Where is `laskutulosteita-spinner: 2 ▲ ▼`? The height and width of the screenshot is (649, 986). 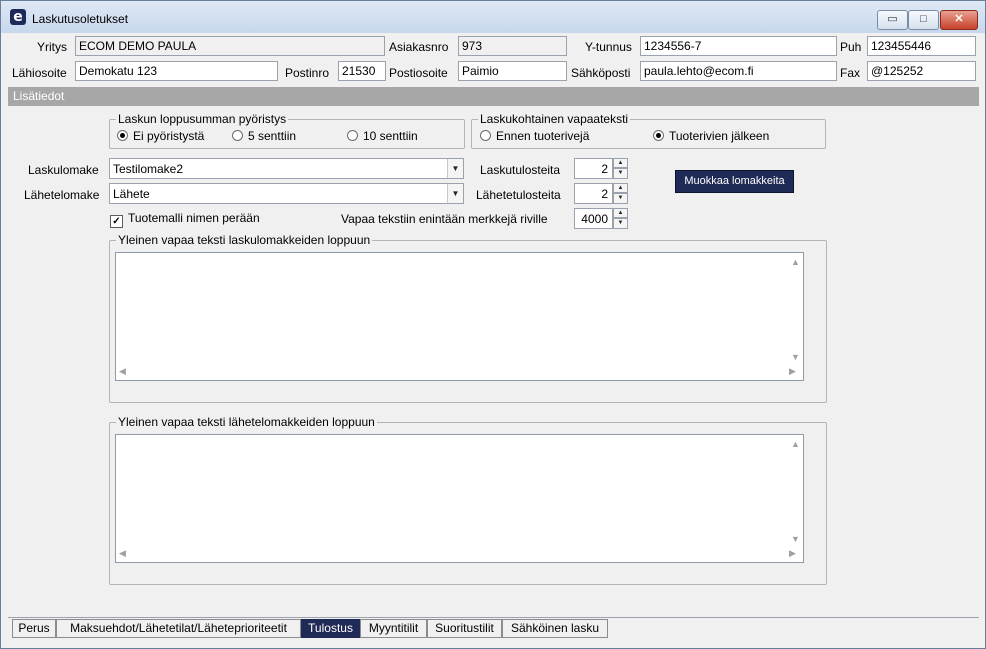 laskutulosteita-spinner: 2 ▲ ▼ is located at coordinates (601, 168).